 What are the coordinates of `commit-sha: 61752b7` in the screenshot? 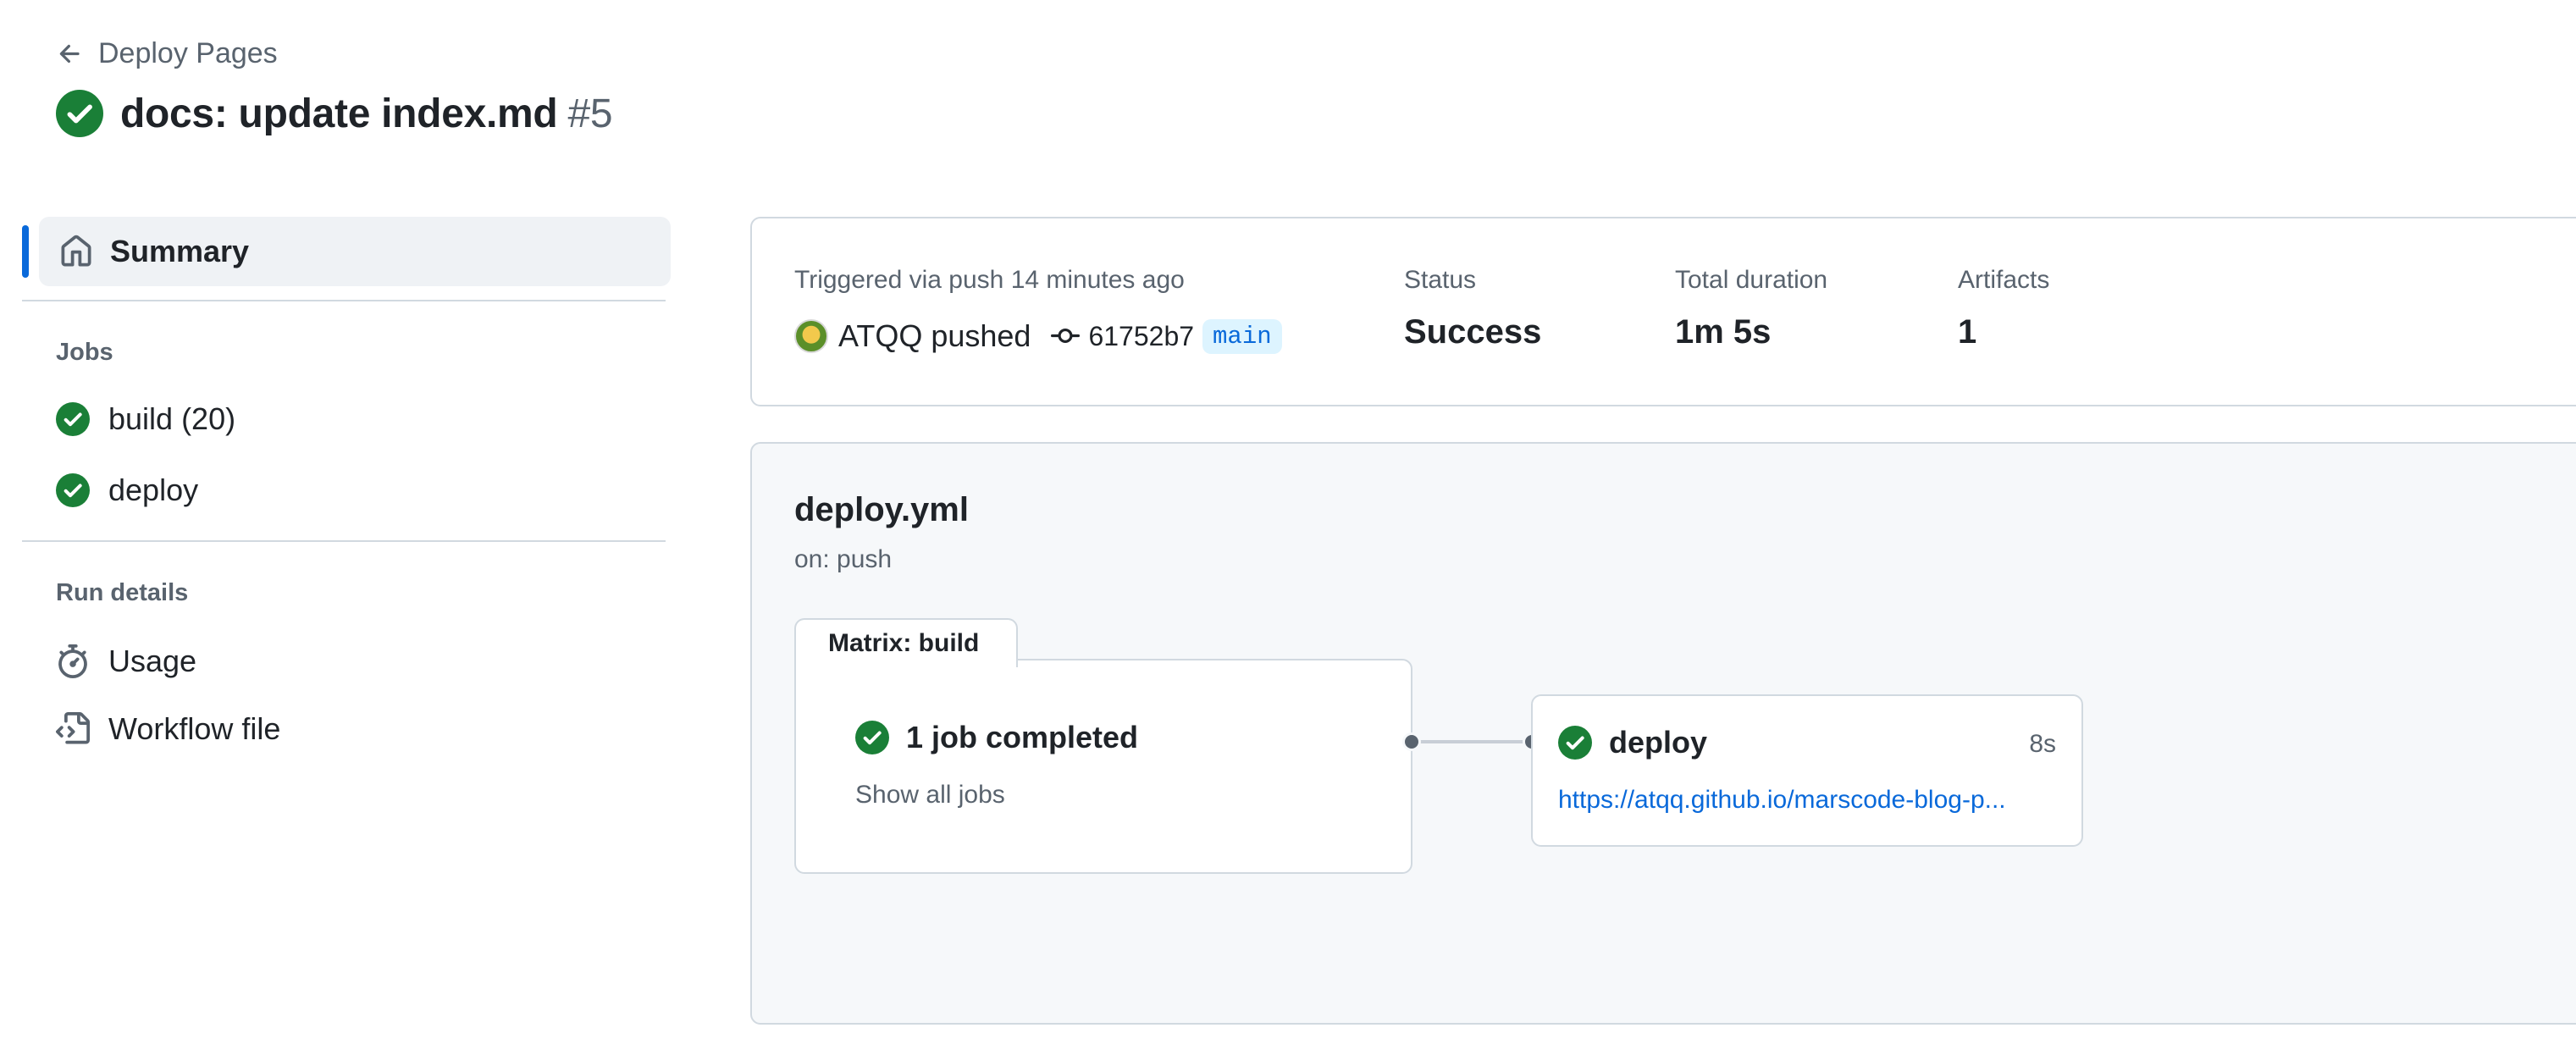 It's located at (1141, 335).